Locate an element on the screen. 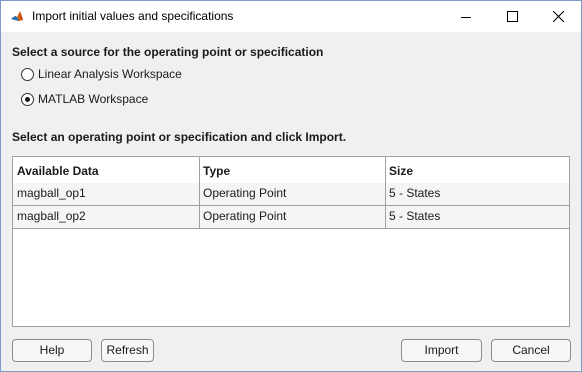  help-button: Help is located at coordinates (52, 350).